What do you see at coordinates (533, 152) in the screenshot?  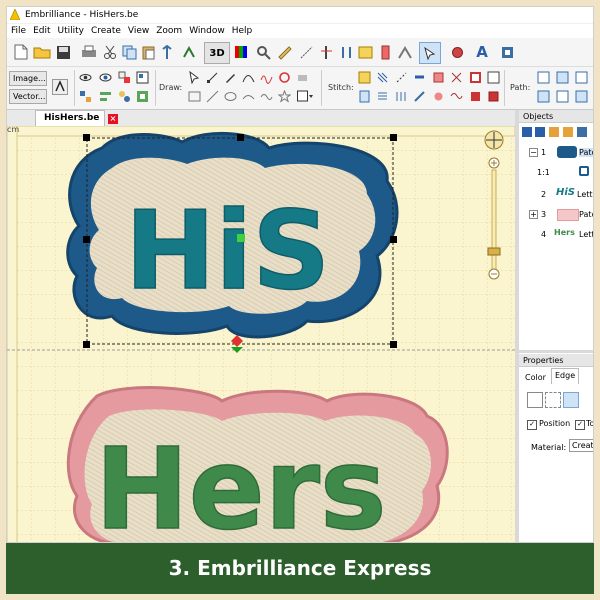 I see `expand-icon: −` at bounding box center [533, 152].